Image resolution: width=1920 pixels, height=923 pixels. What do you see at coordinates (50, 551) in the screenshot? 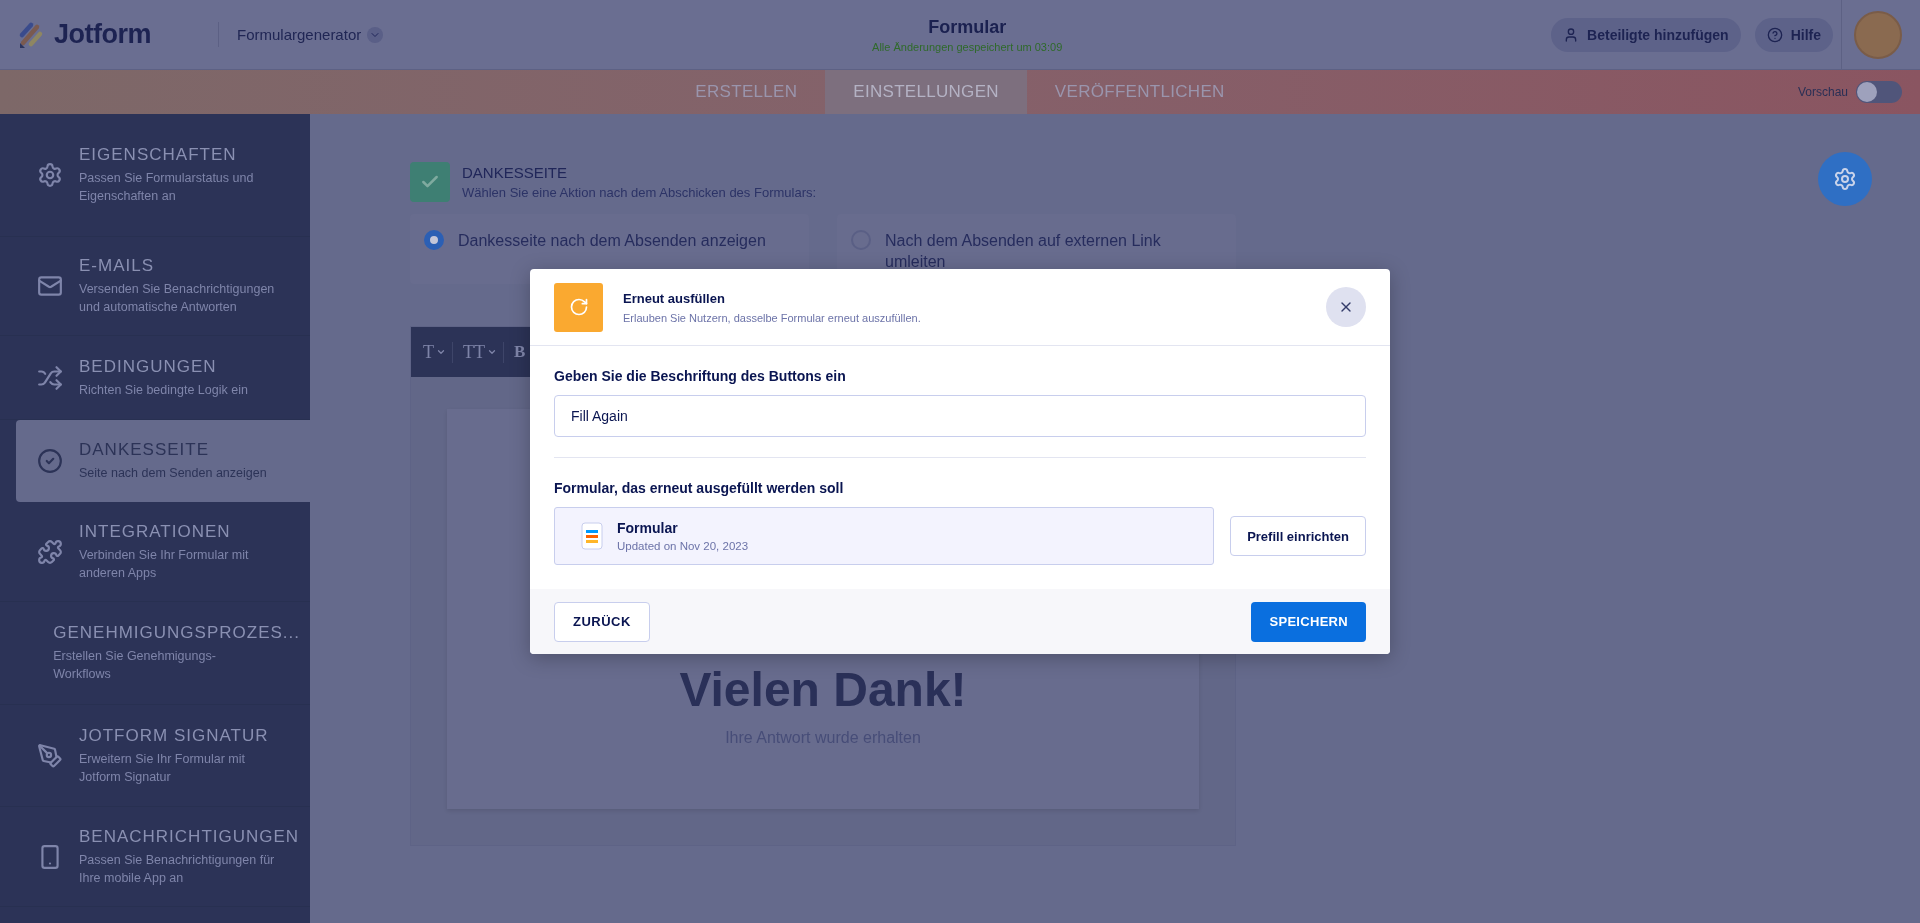
I see `puzzle-icon` at bounding box center [50, 551].